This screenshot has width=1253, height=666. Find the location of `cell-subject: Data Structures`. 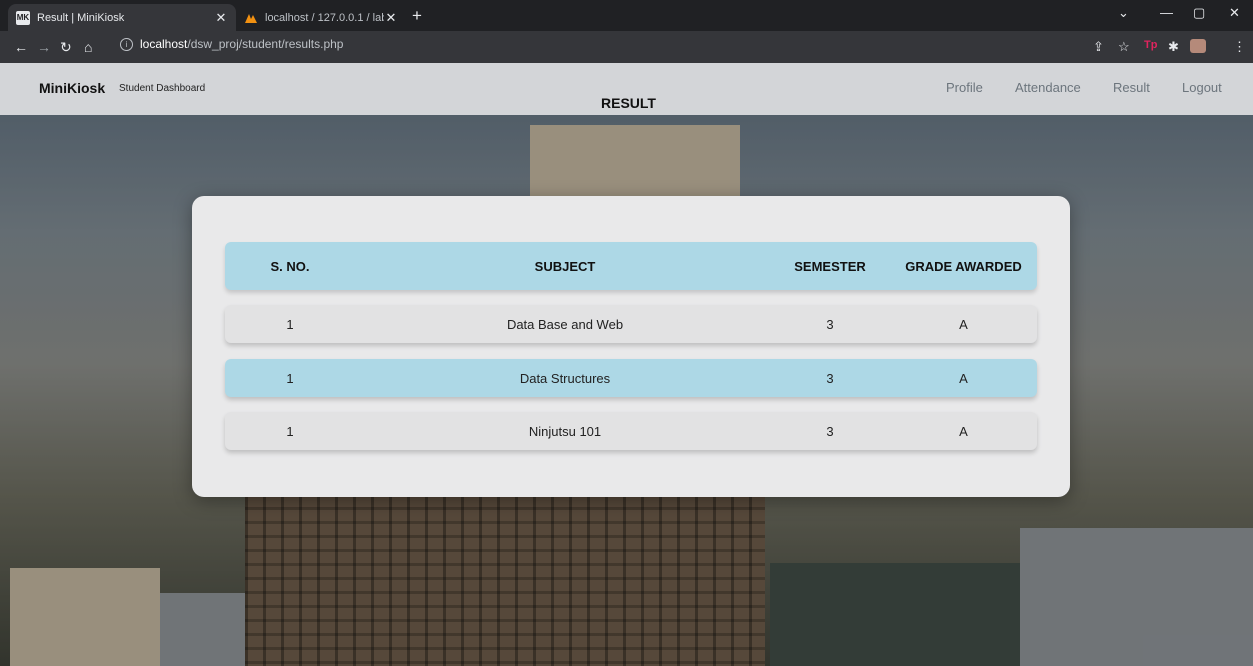

cell-subject: Data Structures is located at coordinates (565, 378).